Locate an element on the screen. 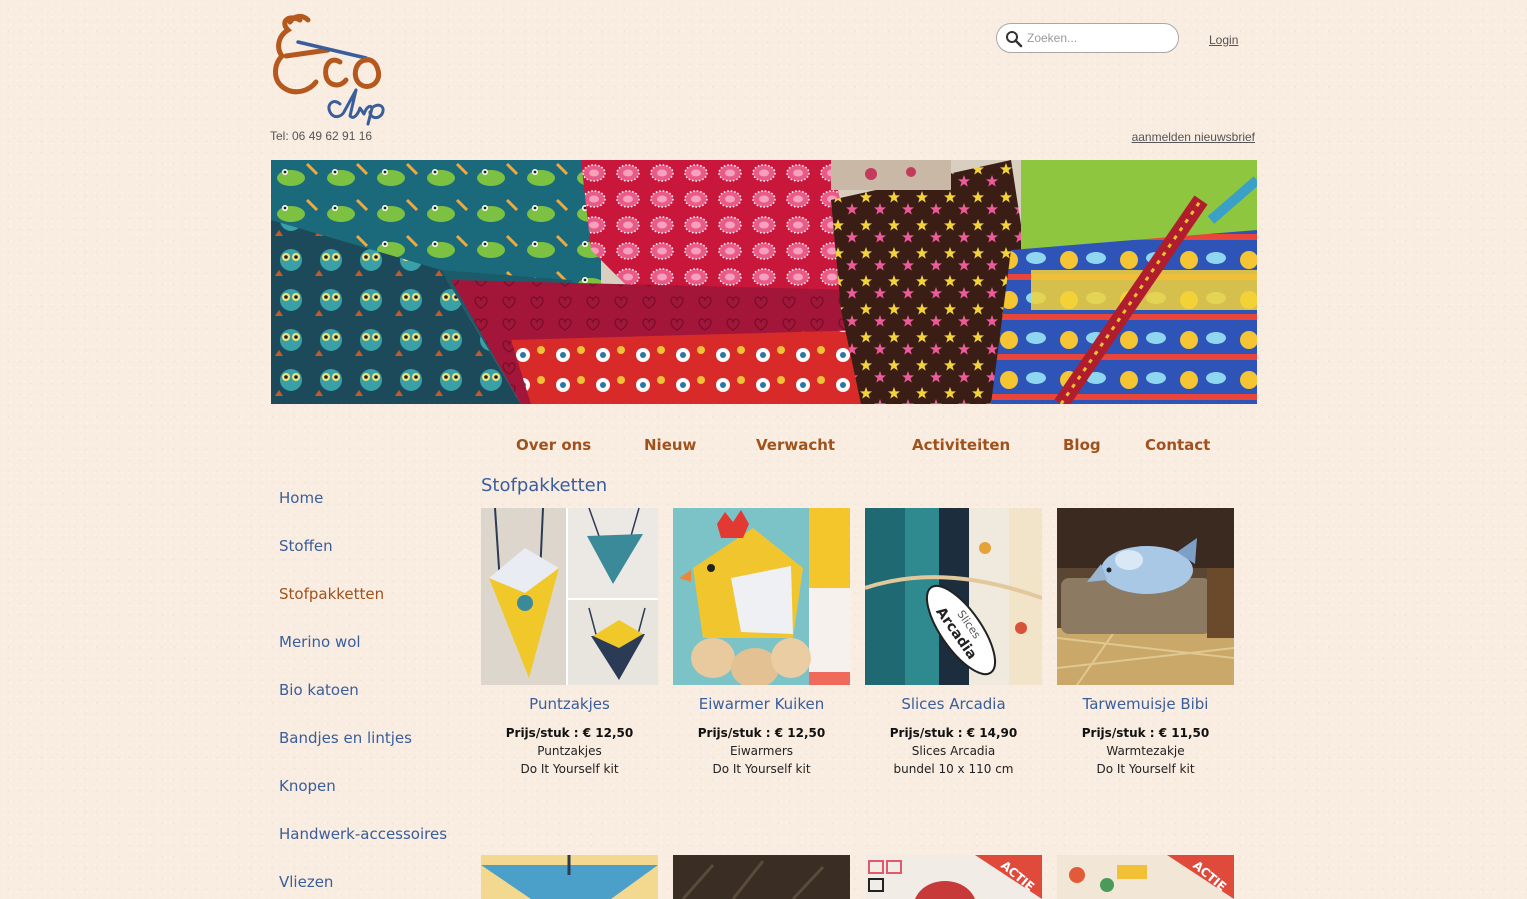  product-price: Prijs/stuk : € 11,50 is located at coordinates (1145, 733).